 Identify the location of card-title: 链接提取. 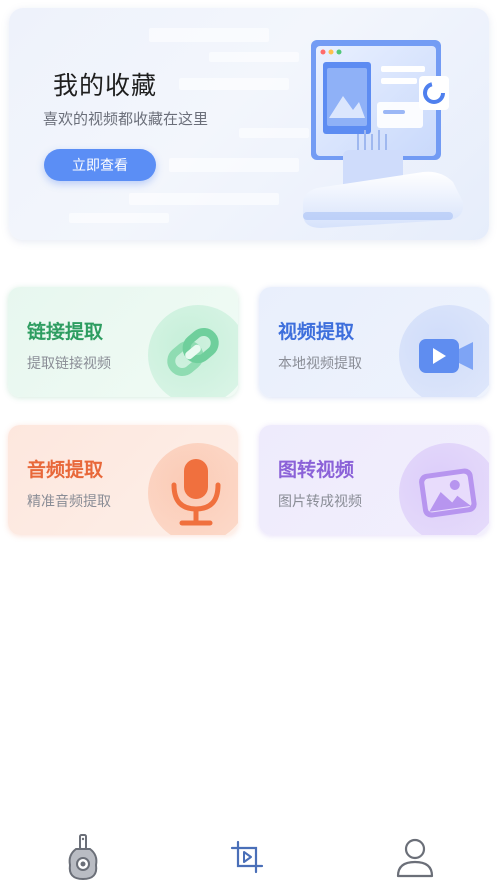
(65, 332).